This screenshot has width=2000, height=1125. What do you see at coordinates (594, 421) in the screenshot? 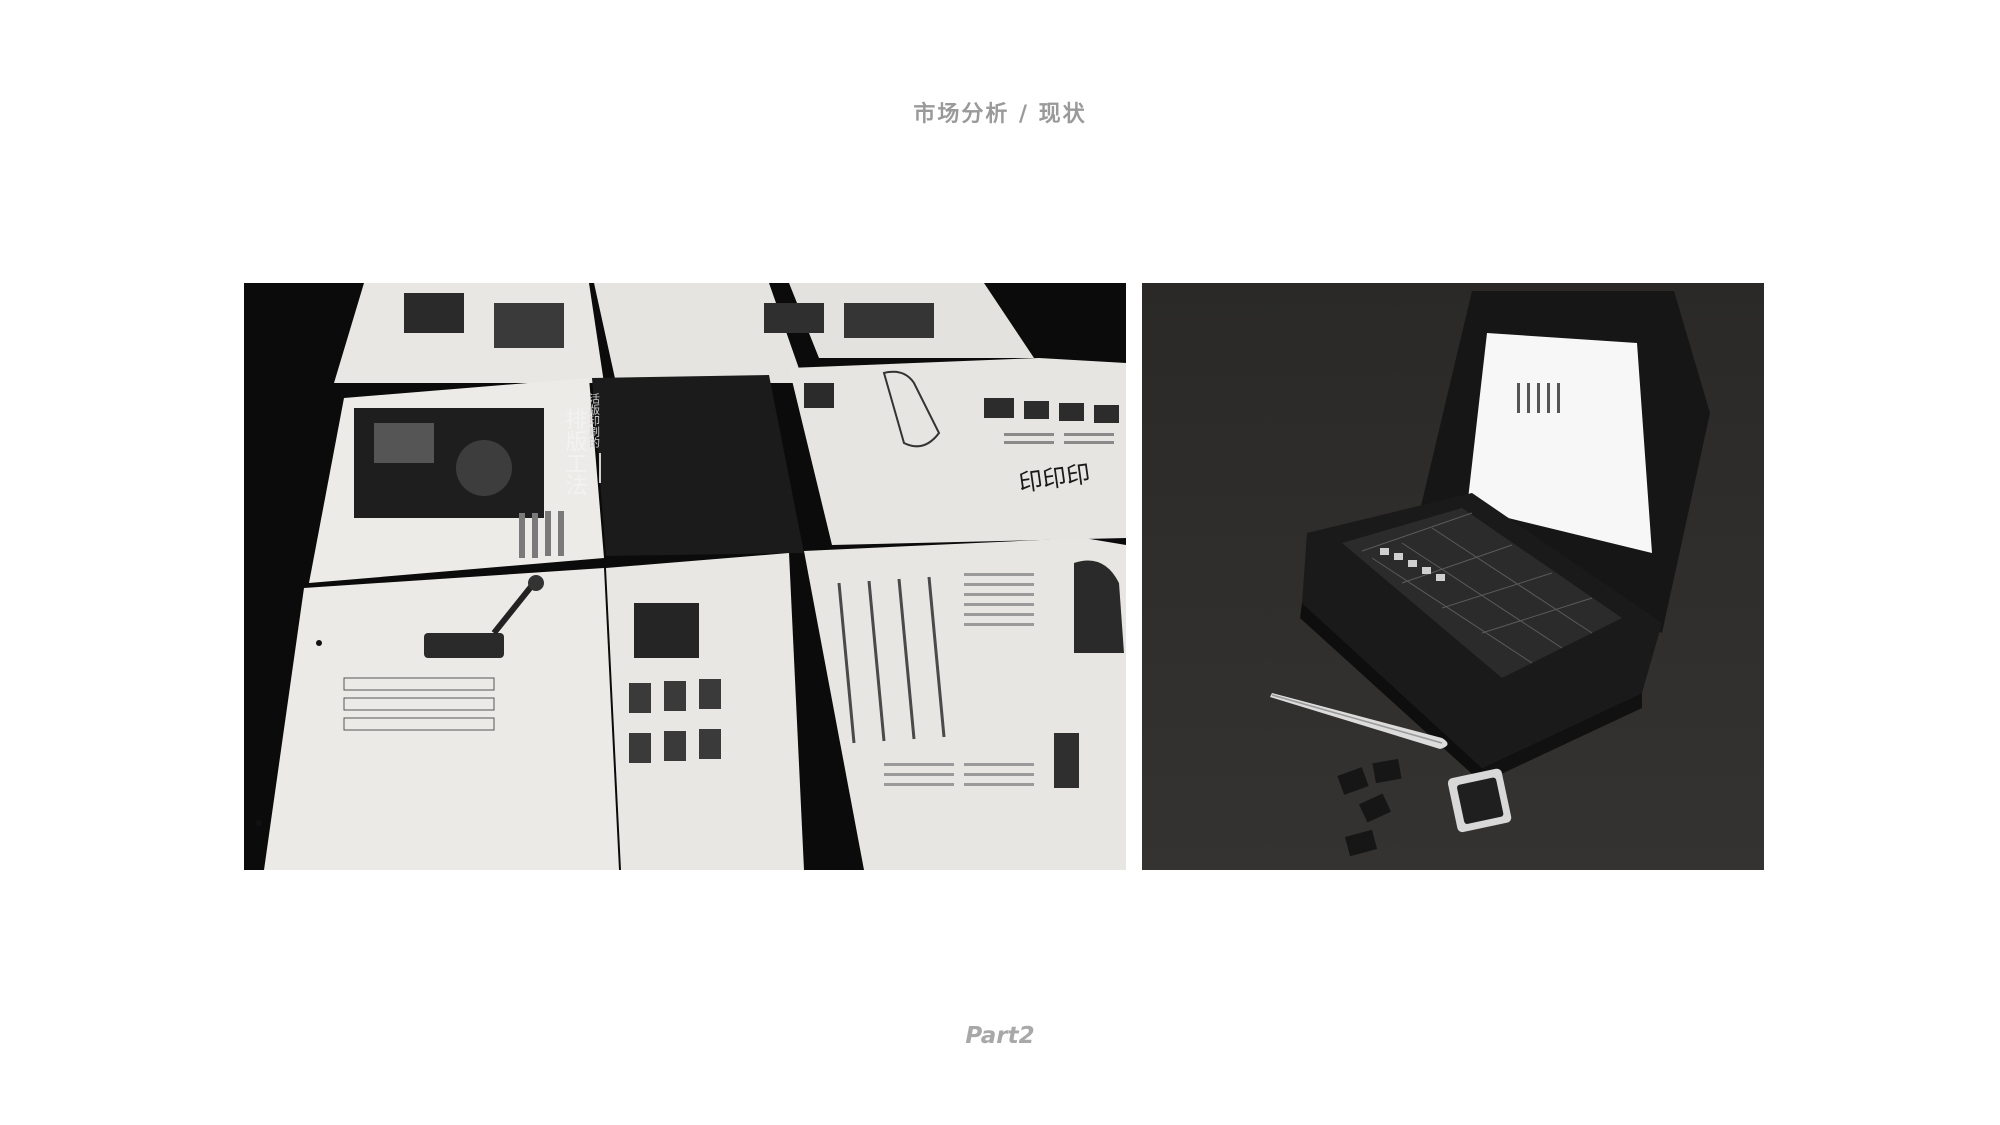
I see `booklet-subtitle: 活版印刷的` at bounding box center [594, 421].